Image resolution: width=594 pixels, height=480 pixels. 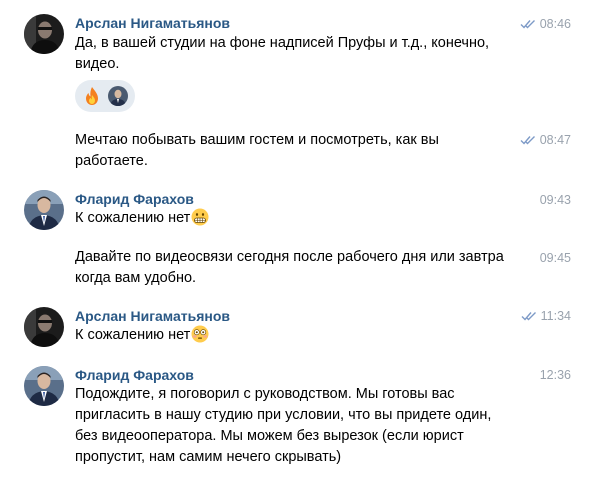 What do you see at coordinates (200, 334) in the screenshot?
I see `flushed-face-emoji-icon` at bounding box center [200, 334].